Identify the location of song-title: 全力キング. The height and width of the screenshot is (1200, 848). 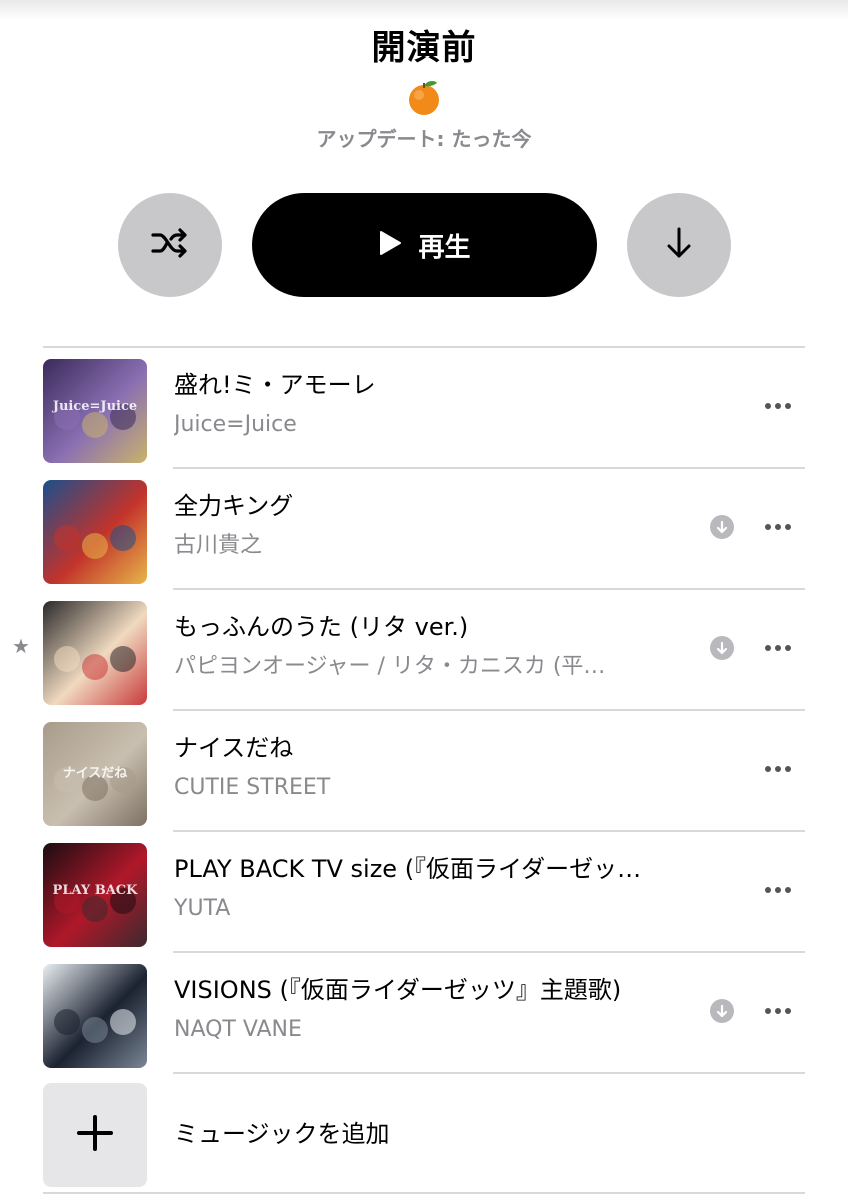
(234, 506).